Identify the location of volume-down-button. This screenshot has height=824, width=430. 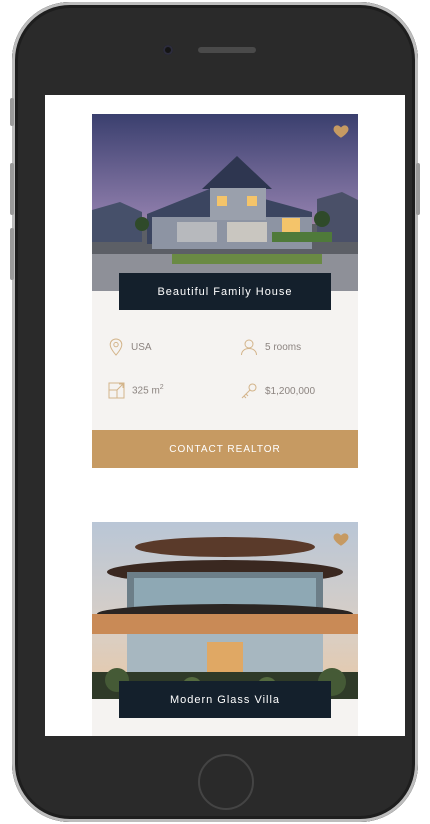
(12, 254).